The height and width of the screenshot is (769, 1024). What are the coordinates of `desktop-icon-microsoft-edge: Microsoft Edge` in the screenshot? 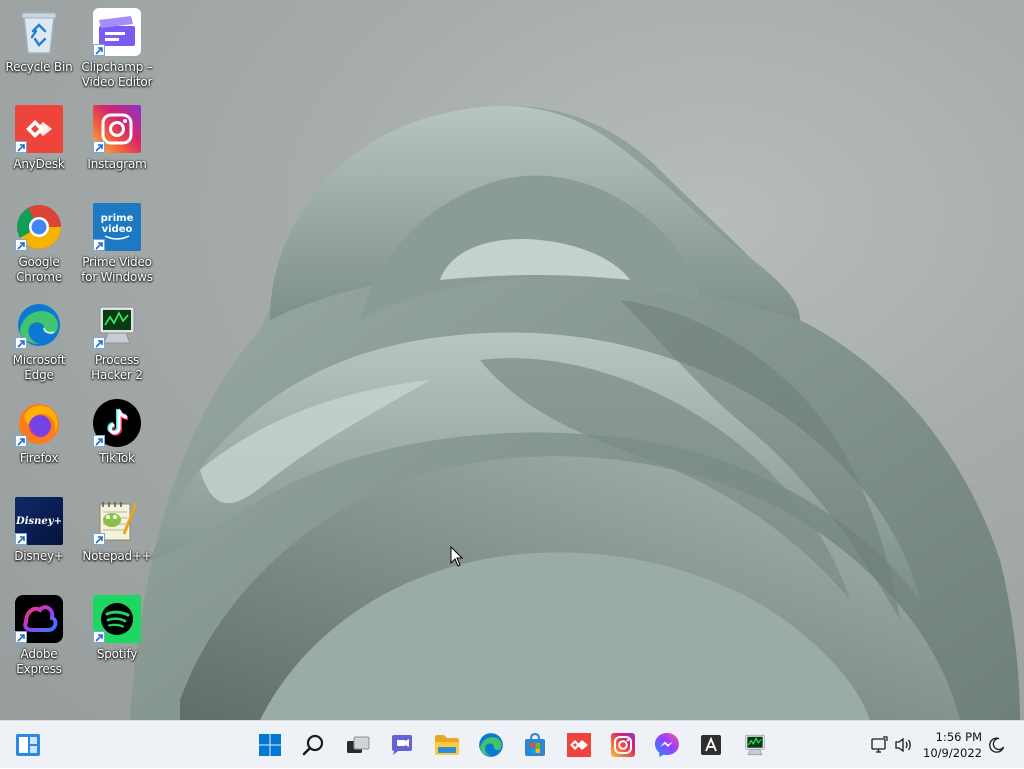 It's located at (39, 342).